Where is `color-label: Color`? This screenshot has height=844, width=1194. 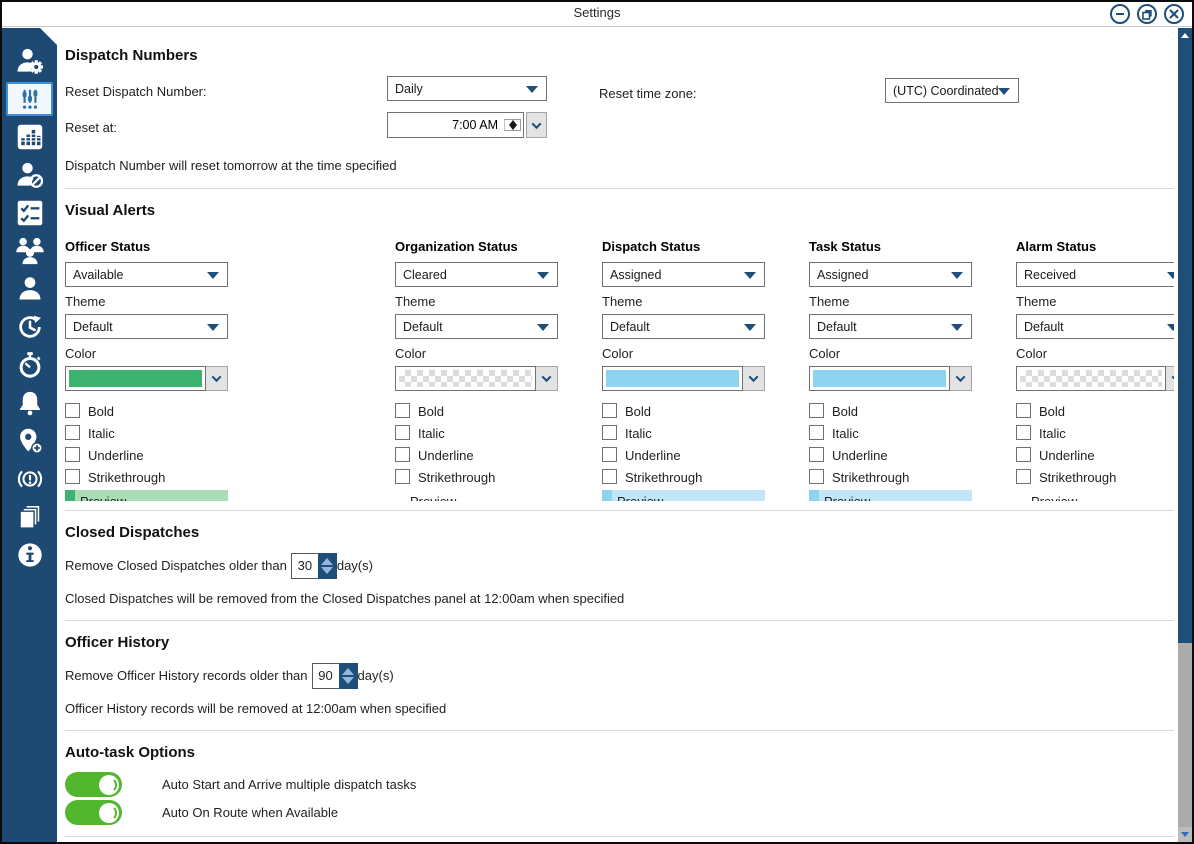
color-label: Color is located at coordinates (1032, 353).